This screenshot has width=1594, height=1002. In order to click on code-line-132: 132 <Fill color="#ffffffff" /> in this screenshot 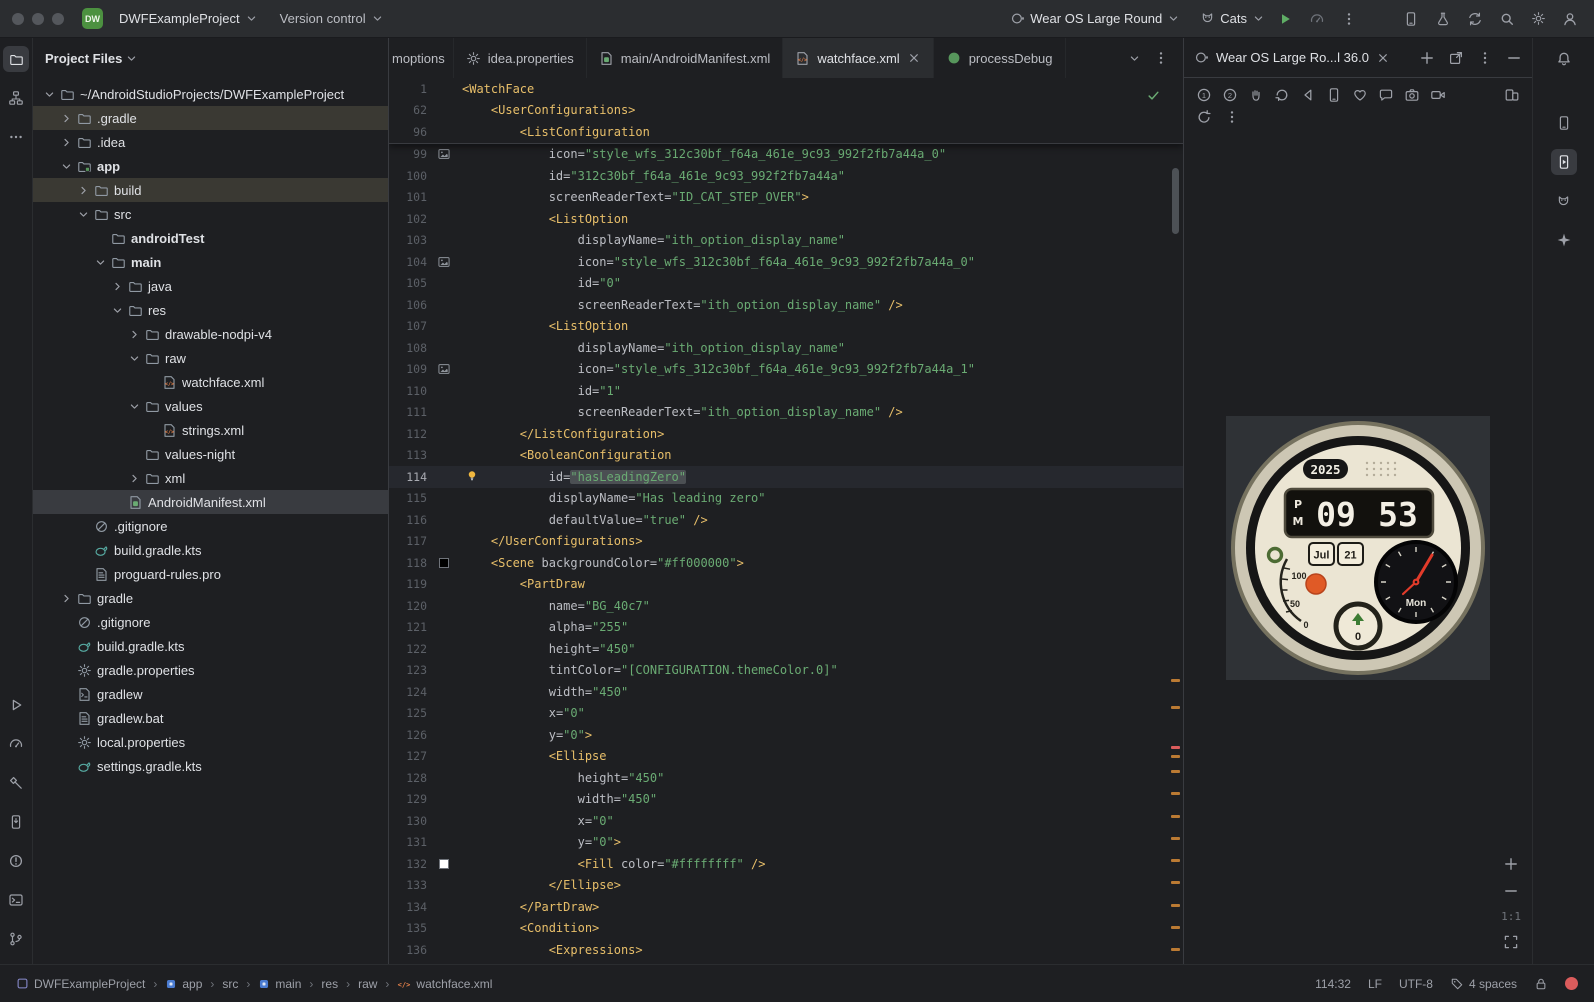, I will do `click(786, 864)`.